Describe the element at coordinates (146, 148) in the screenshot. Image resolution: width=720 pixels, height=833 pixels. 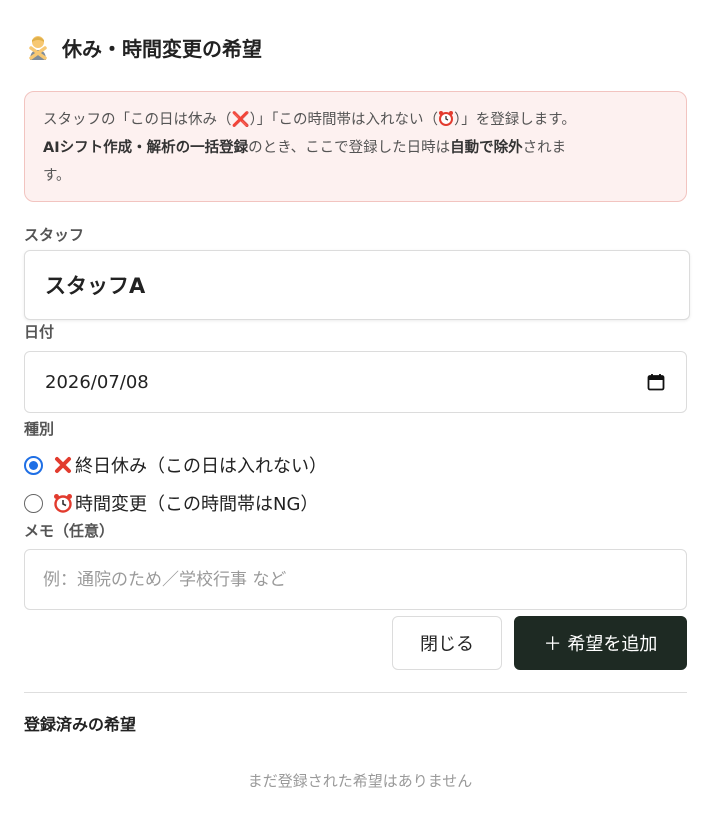
I see `notice-bold: AIシフト作成・解析の一括登録` at that location.